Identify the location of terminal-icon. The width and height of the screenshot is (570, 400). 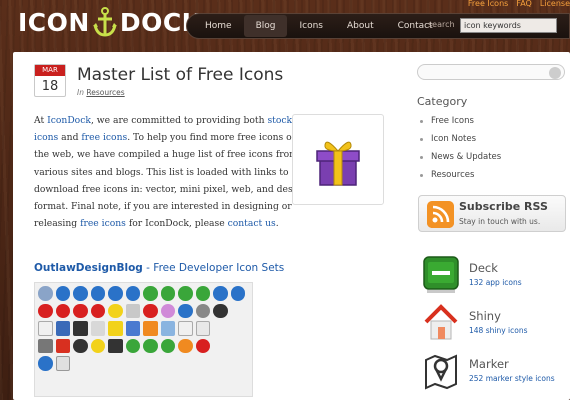
(80, 328).